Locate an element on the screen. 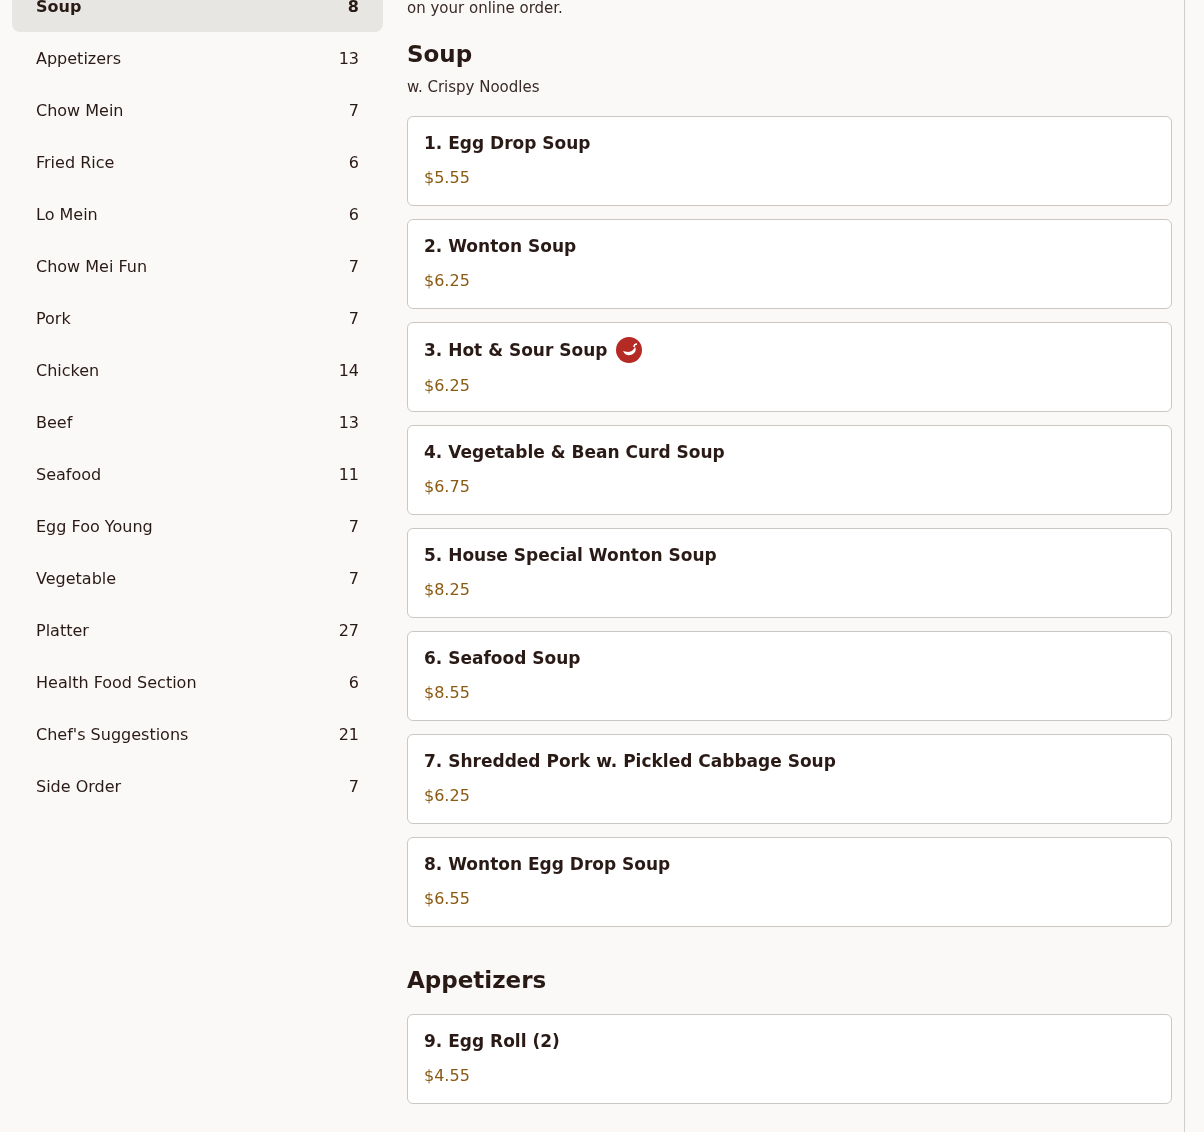 This screenshot has width=1204, height=1132. item-name: 3. Hot & Sour Soup is located at coordinates (516, 350).